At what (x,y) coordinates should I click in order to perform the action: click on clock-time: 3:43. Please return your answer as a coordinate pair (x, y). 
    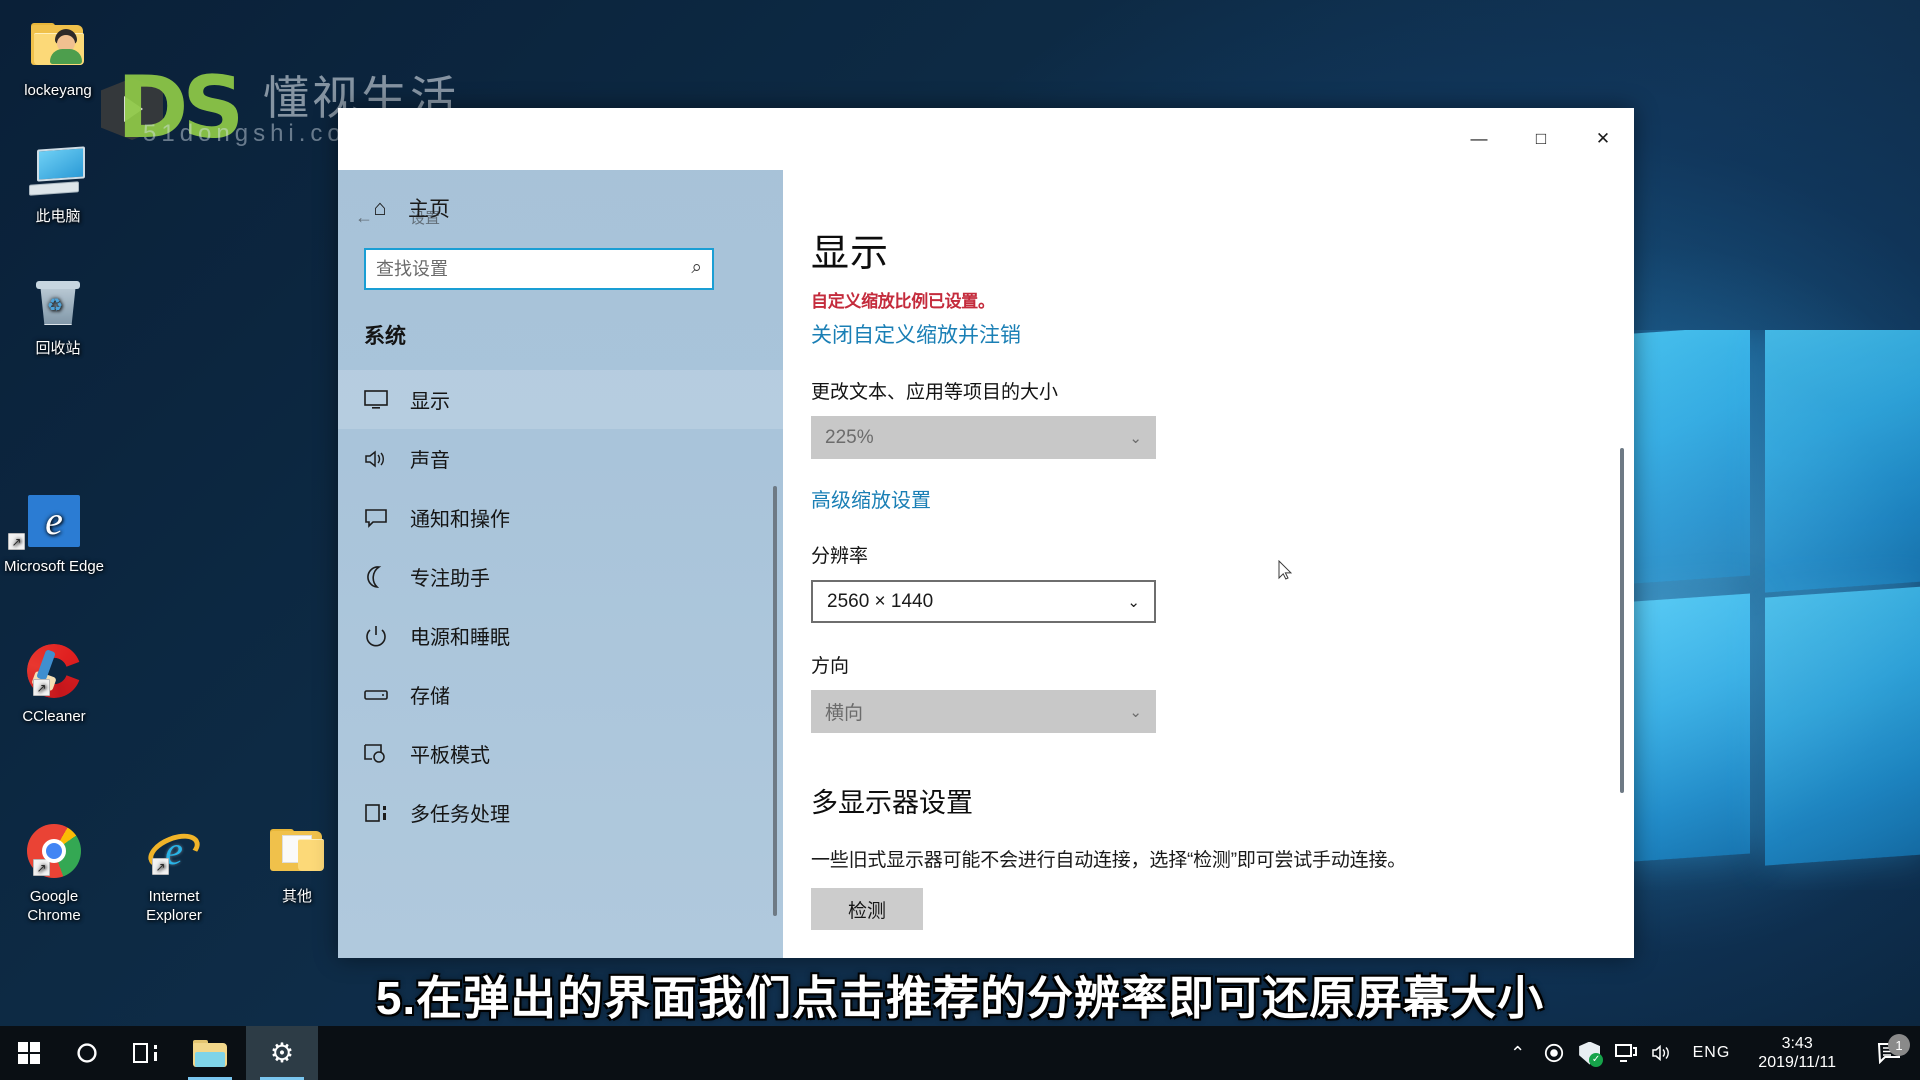
    Looking at the image, I should click on (1797, 1043).